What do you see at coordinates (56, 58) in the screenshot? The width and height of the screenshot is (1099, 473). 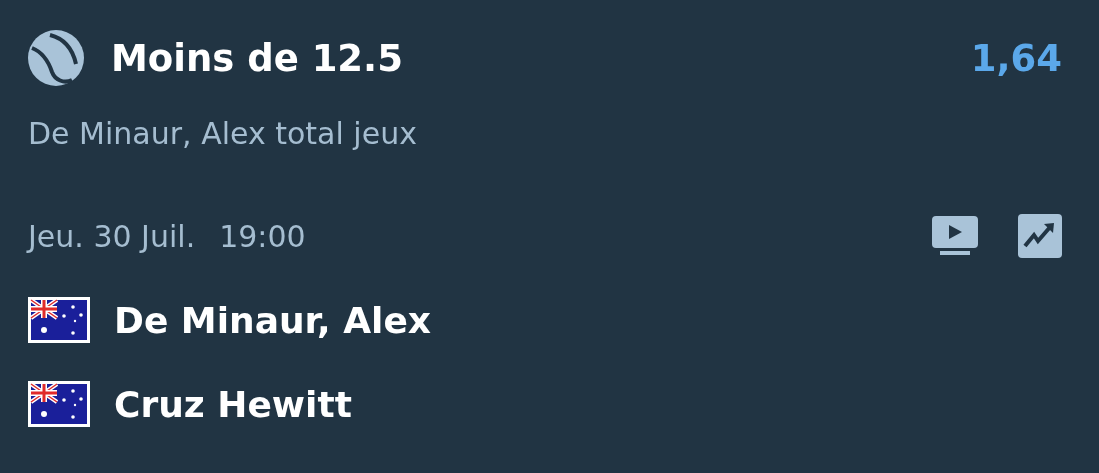 I see `tennis-ball-icon` at bounding box center [56, 58].